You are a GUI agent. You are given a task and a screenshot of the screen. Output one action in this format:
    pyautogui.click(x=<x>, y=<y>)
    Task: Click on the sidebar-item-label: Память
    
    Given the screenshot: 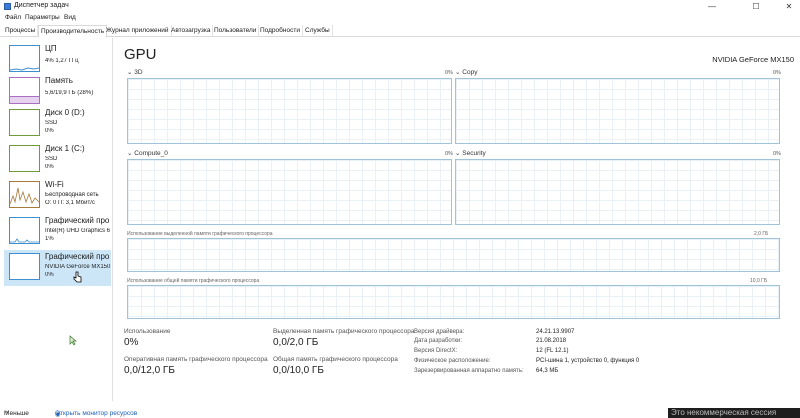 What is the action you would take?
    pyautogui.click(x=59, y=80)
    